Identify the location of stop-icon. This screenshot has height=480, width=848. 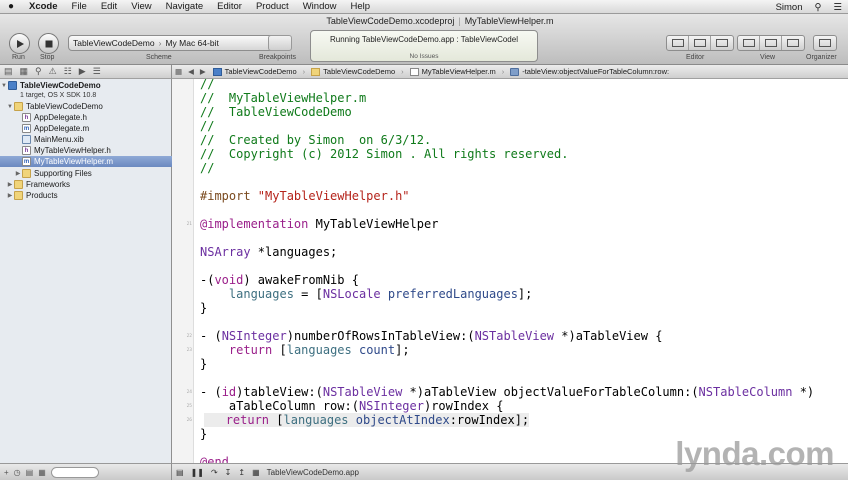
(48, 43).